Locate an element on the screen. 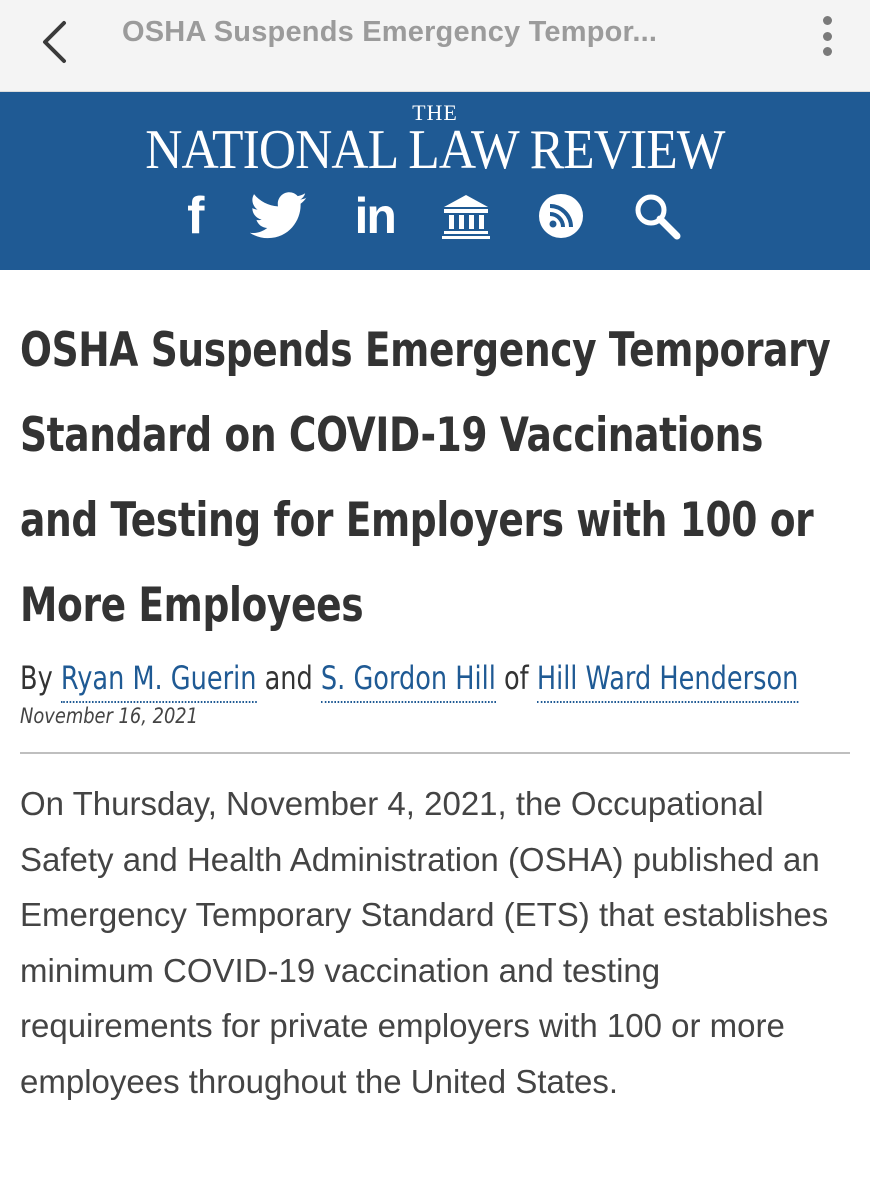 This screenshot has height=1200, width=870. author-link-gordon-hill: S. Gordon Hill is located at coordinates (408, 681).